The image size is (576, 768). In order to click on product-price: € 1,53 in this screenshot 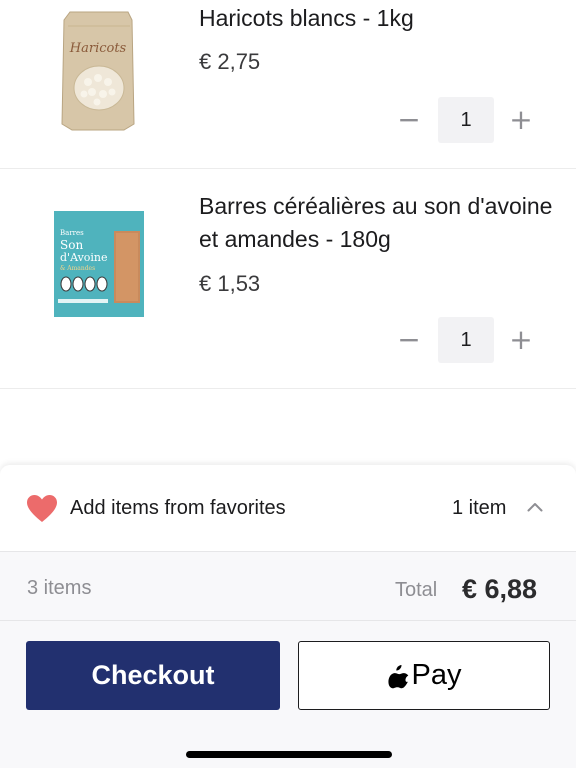, I will do `click(230, 283)`.